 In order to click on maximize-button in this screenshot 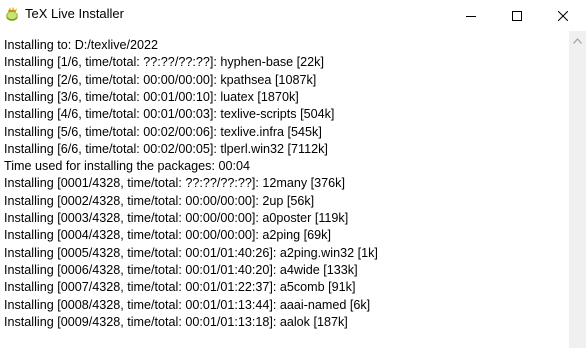, I will do `click(517, 15)`.